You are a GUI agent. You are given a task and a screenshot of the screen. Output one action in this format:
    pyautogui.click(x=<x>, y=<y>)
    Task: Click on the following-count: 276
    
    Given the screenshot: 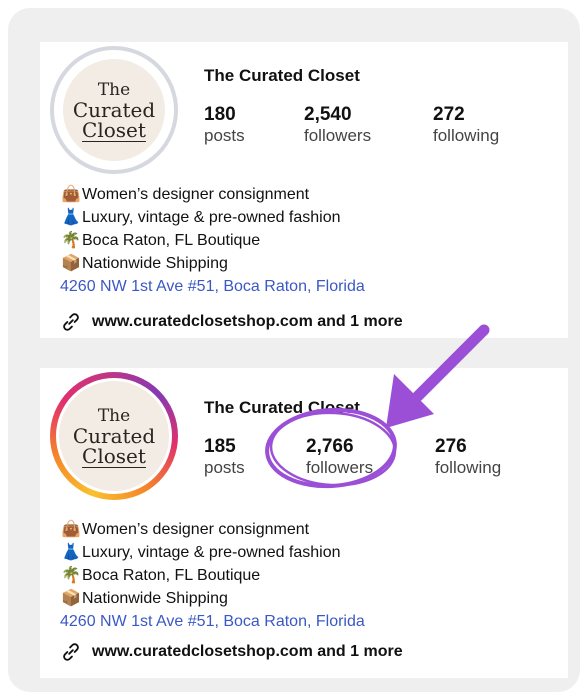 What is the action you would take?
    pyautogui.click(x=451, y=446)
    